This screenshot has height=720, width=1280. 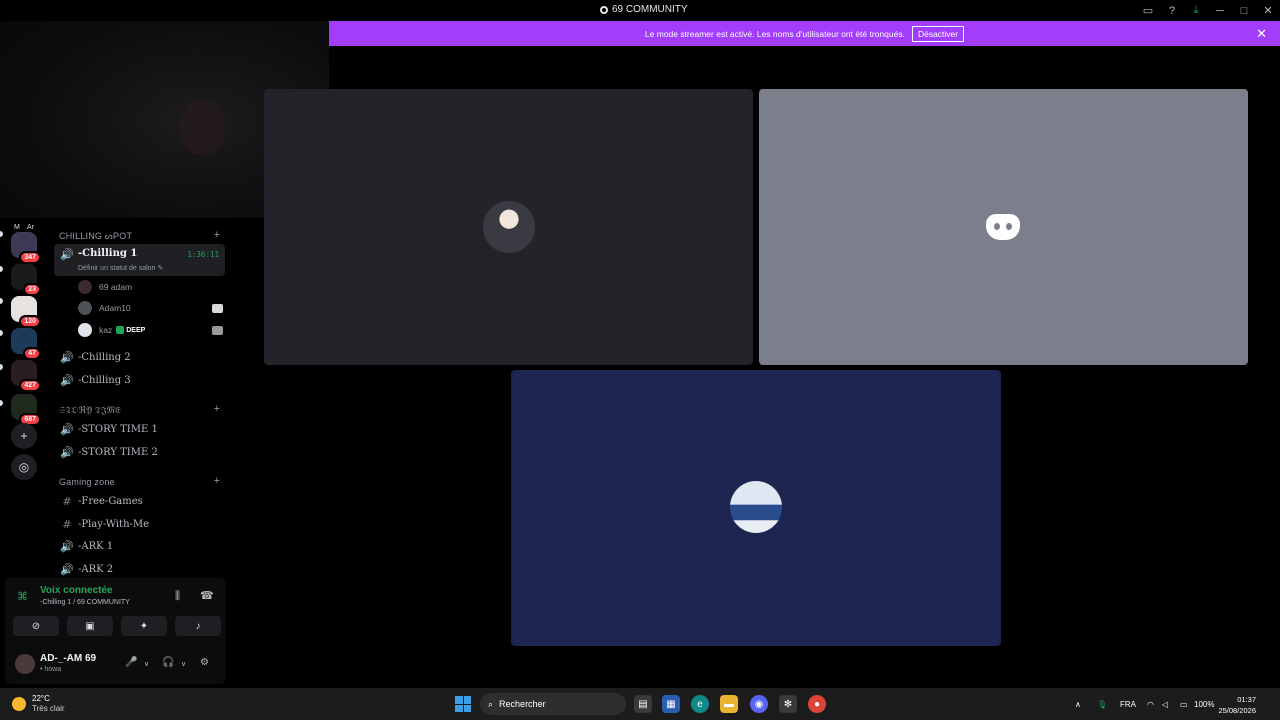 I want to click on channel-ark-1: 🔊 -ARK 1, so click(x=139, y=546).